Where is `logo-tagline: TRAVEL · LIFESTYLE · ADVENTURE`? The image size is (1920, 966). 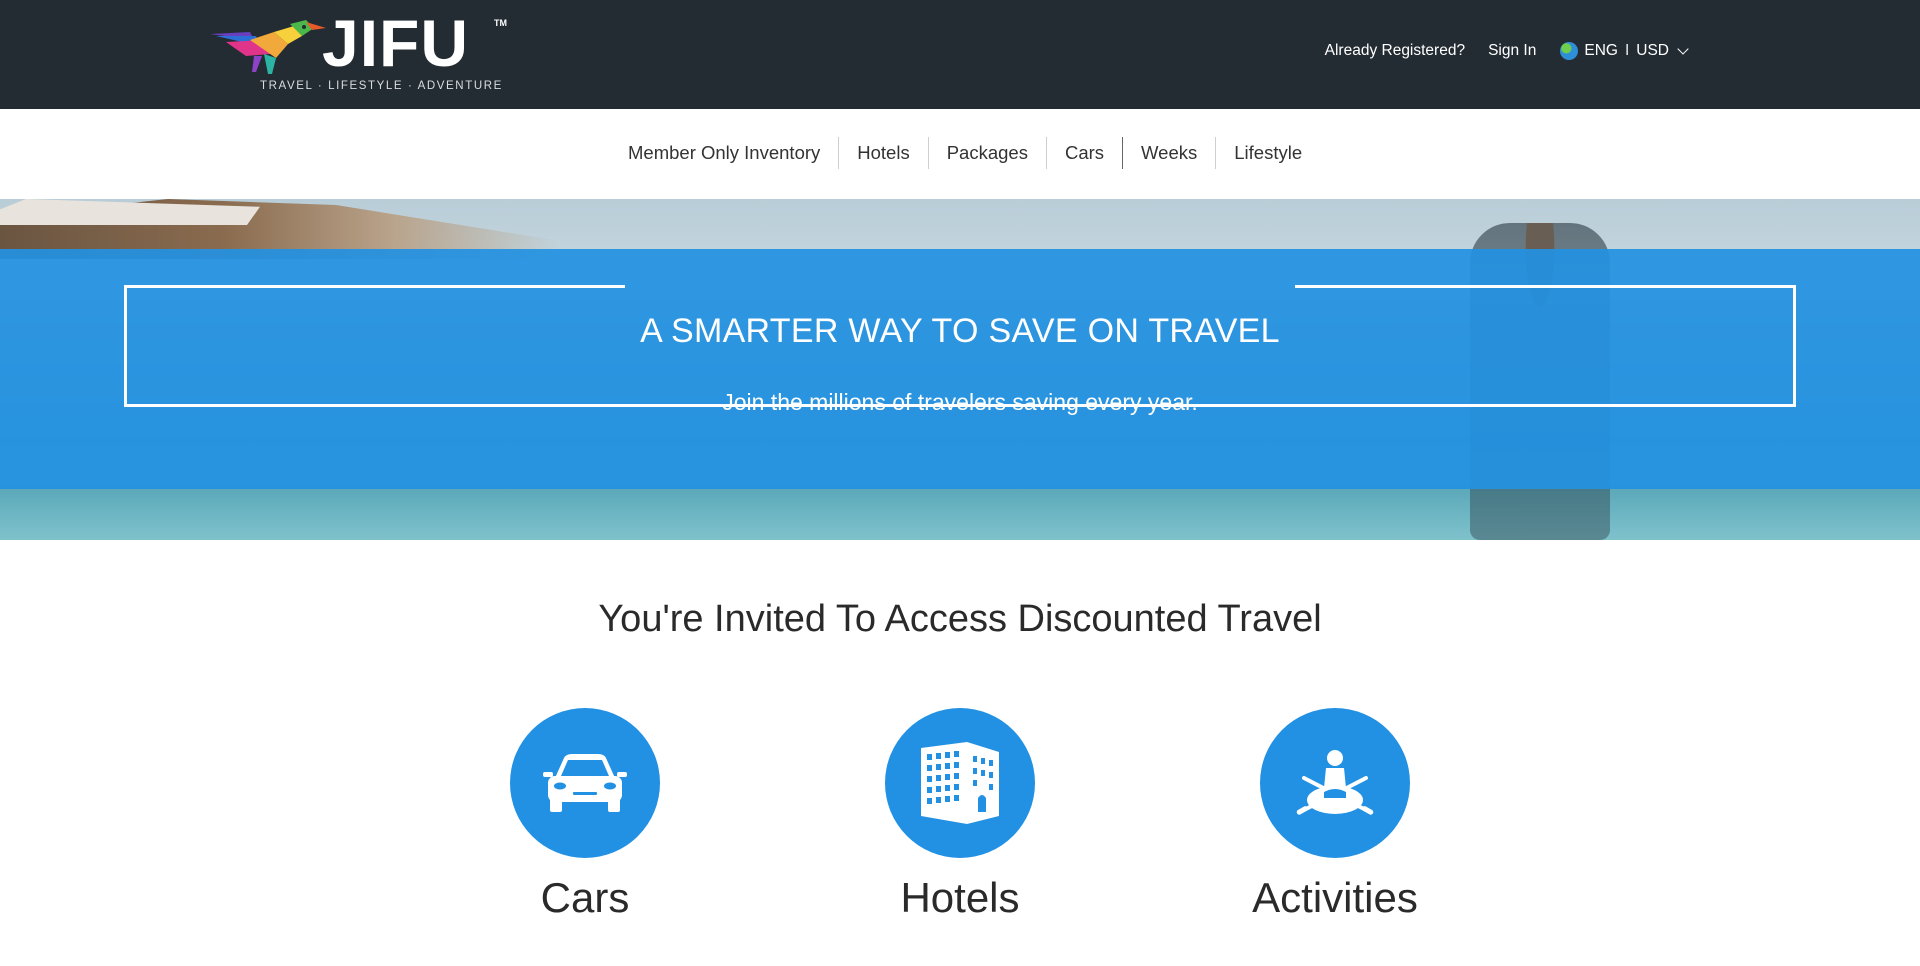 logo-tagline: TRAVEL · LIFESTYLE · ADVENTURE is located at coordinates (381, 86).